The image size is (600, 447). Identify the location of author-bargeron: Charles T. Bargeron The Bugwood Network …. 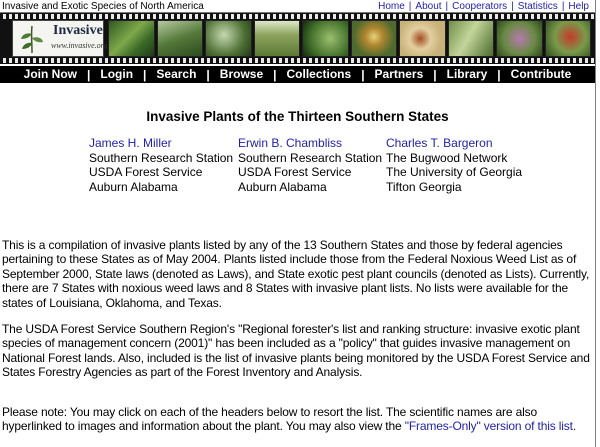
(454, 165).